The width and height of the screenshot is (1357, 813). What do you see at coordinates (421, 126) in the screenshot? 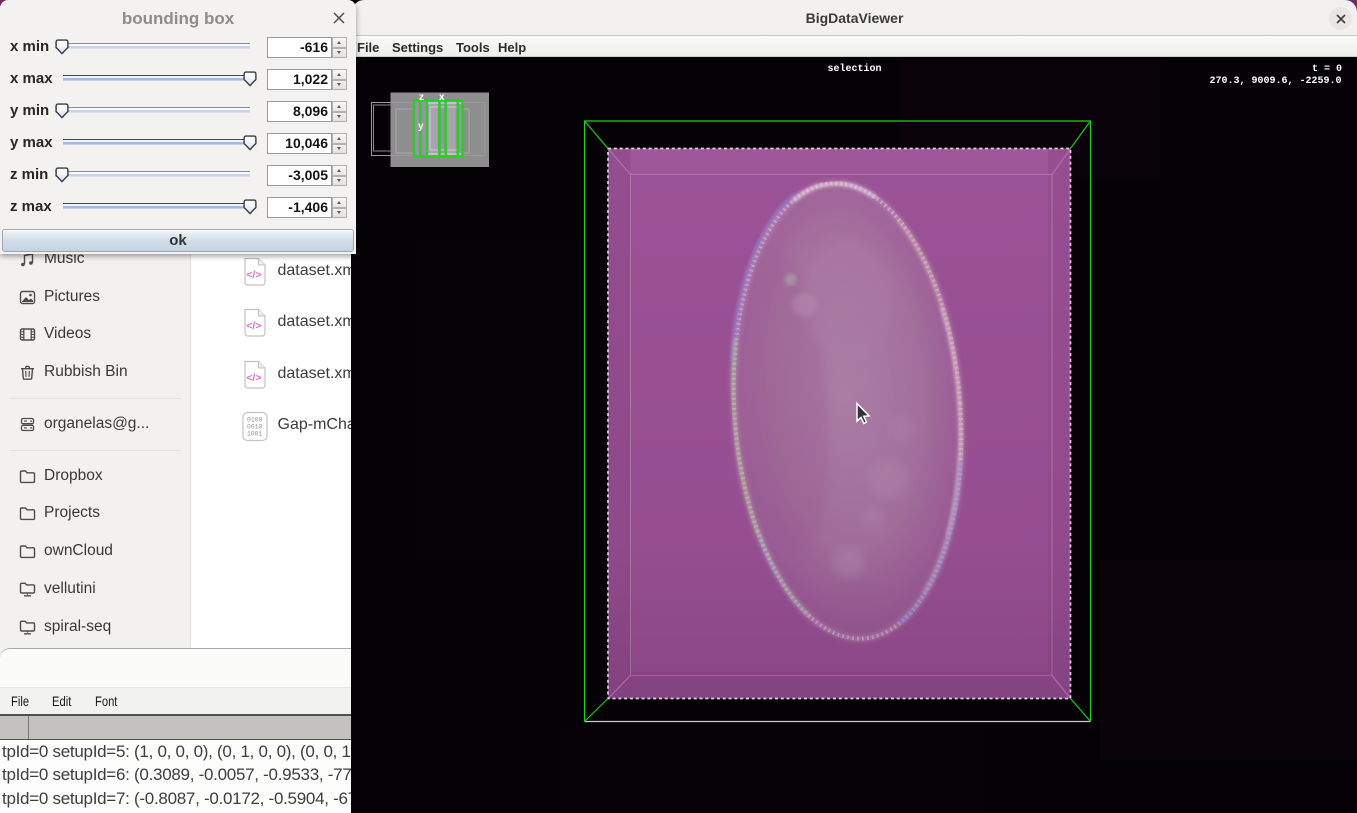
I see `svg-text: y` at bounding box center [421, 126].